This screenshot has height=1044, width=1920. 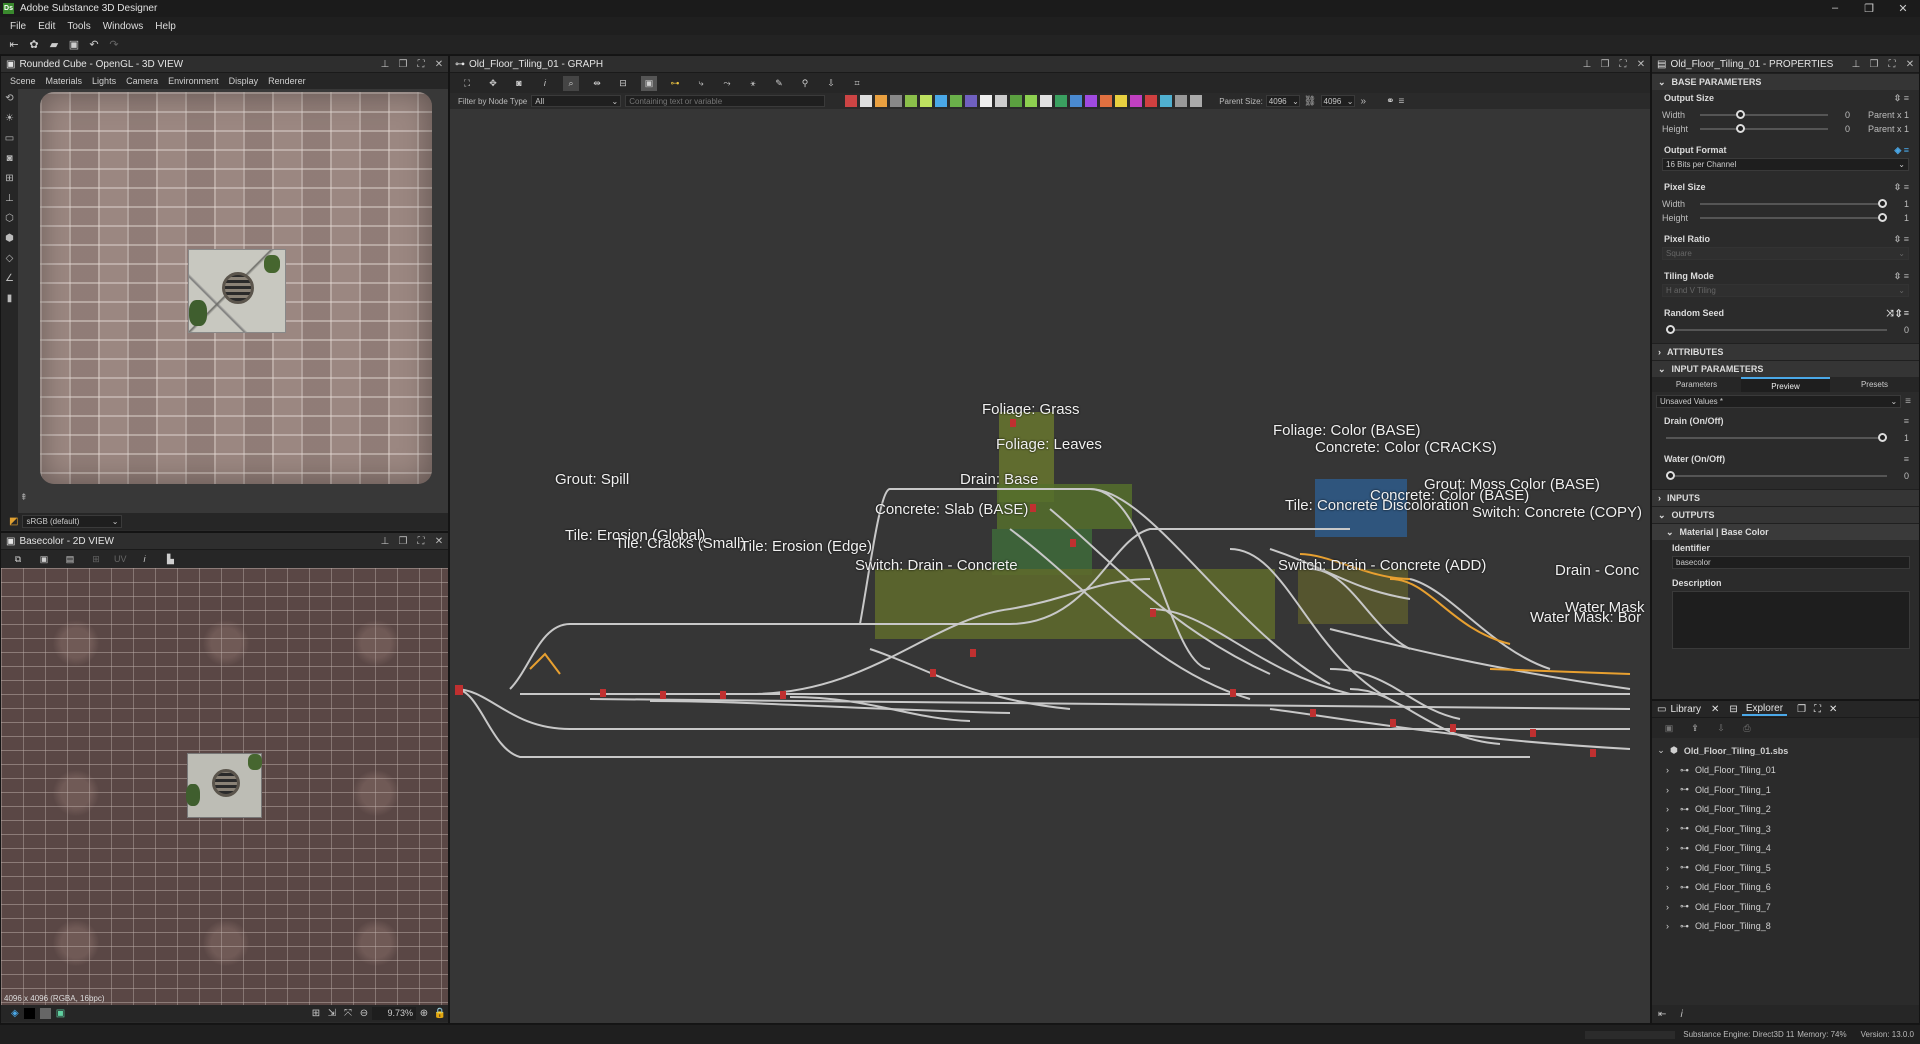 What do you see at coordinates (597, 83) in the screenshot?
I see `align-icon: ⇹` at bounding box center [597, 83].